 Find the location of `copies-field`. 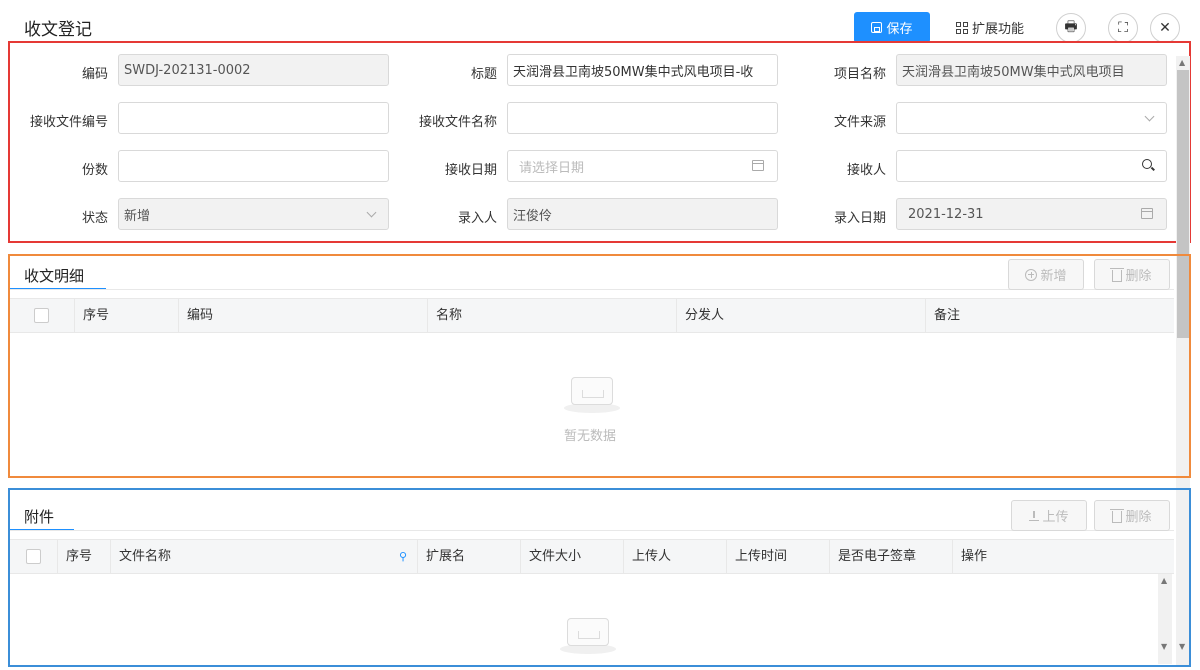

copies-field is located at coordinates (253, 166).